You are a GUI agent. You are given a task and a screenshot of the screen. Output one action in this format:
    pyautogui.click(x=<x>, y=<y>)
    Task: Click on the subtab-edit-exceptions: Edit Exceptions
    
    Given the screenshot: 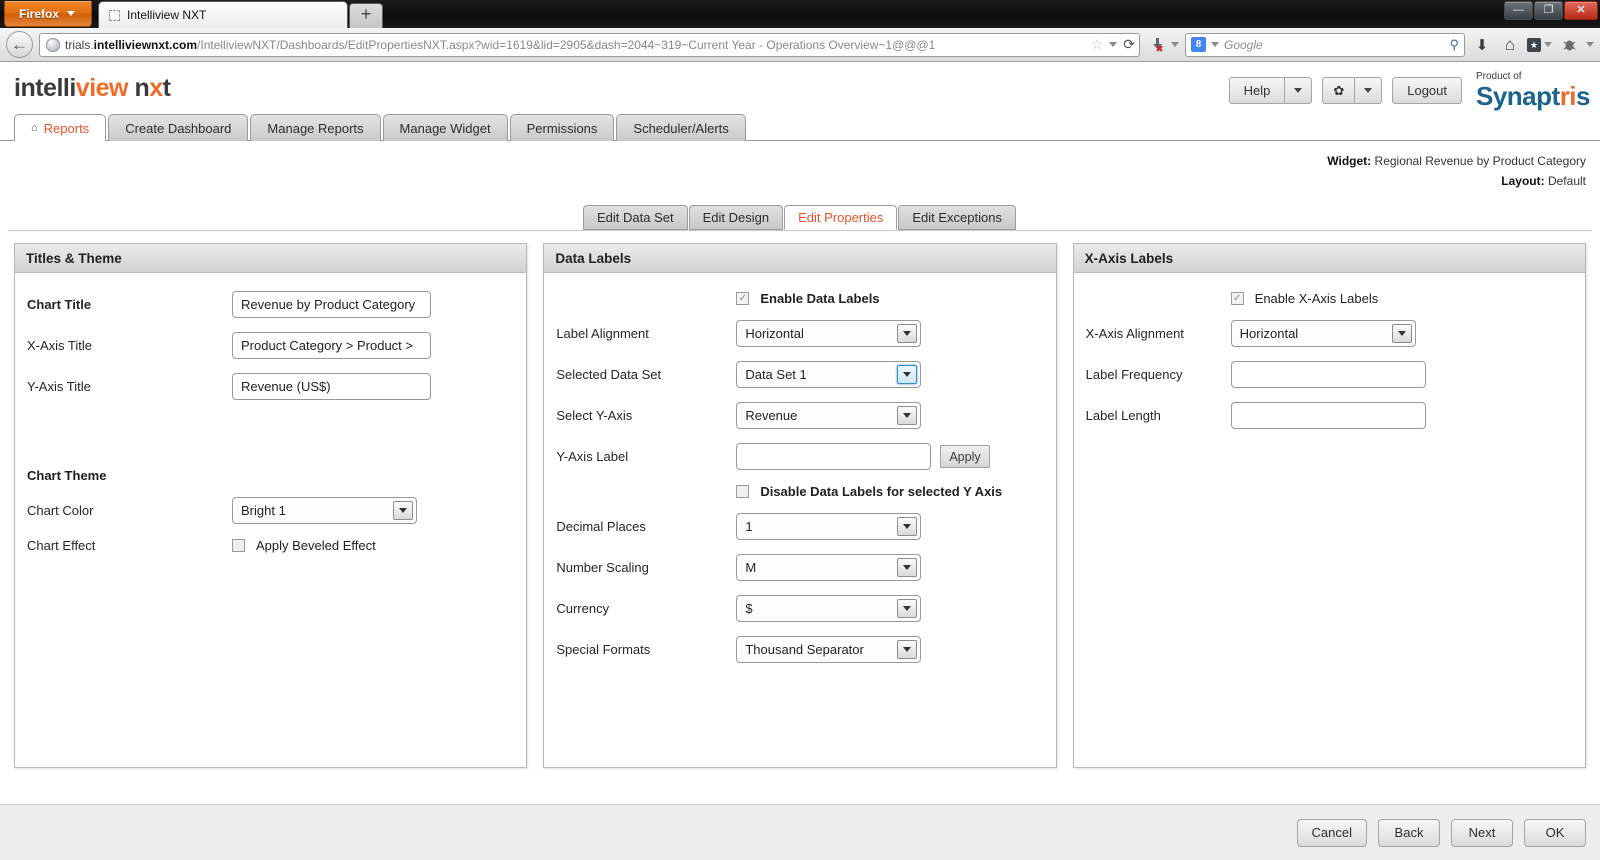 What is the action you would take?
    pyautogui.click(x=957, y=217)
    